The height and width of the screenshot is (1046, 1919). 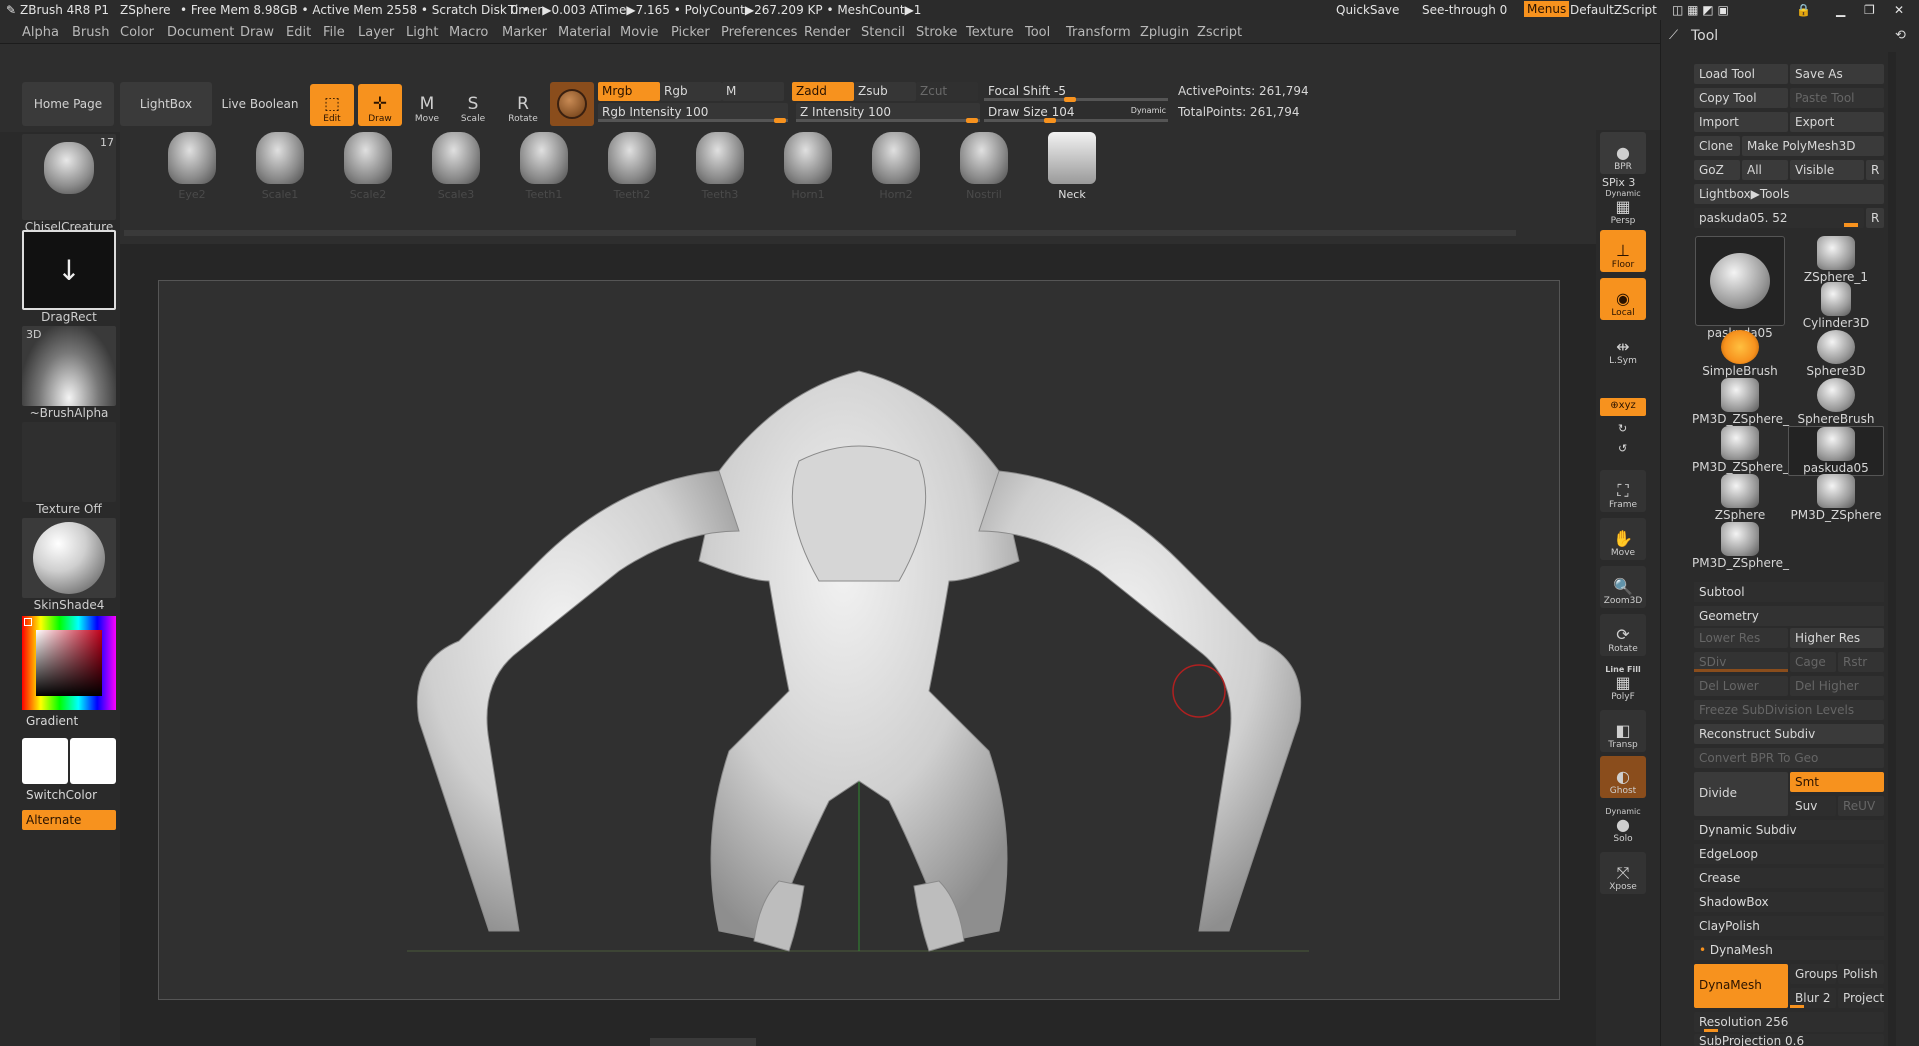 I want to click on brush-thumb: Nostril, so click(x=984, y=164).